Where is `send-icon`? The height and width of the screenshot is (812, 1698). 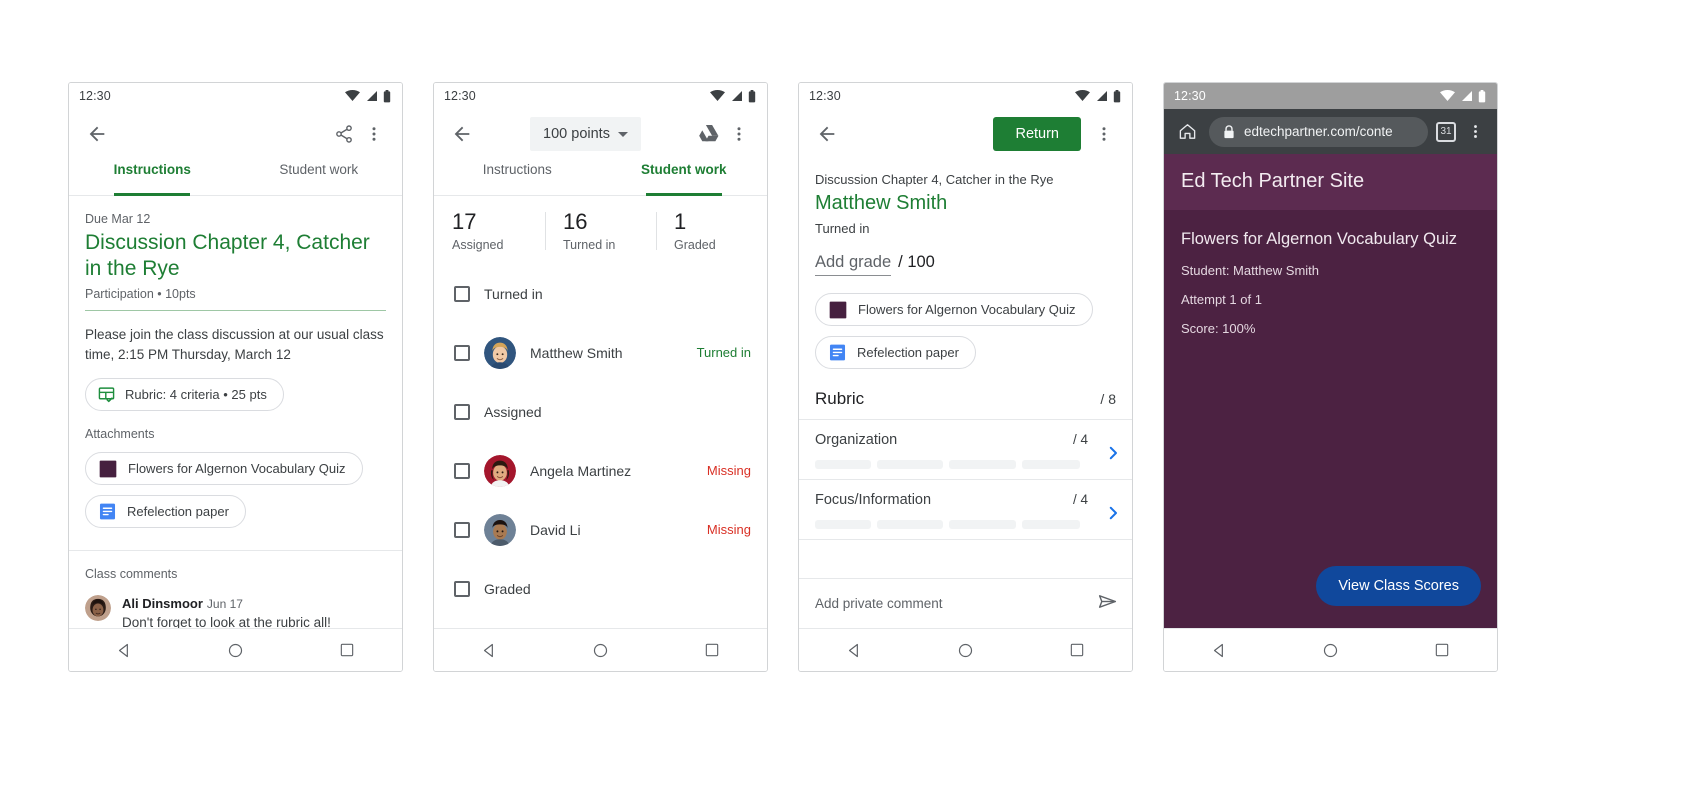
send-icon is located at coordinates (1107, 604).